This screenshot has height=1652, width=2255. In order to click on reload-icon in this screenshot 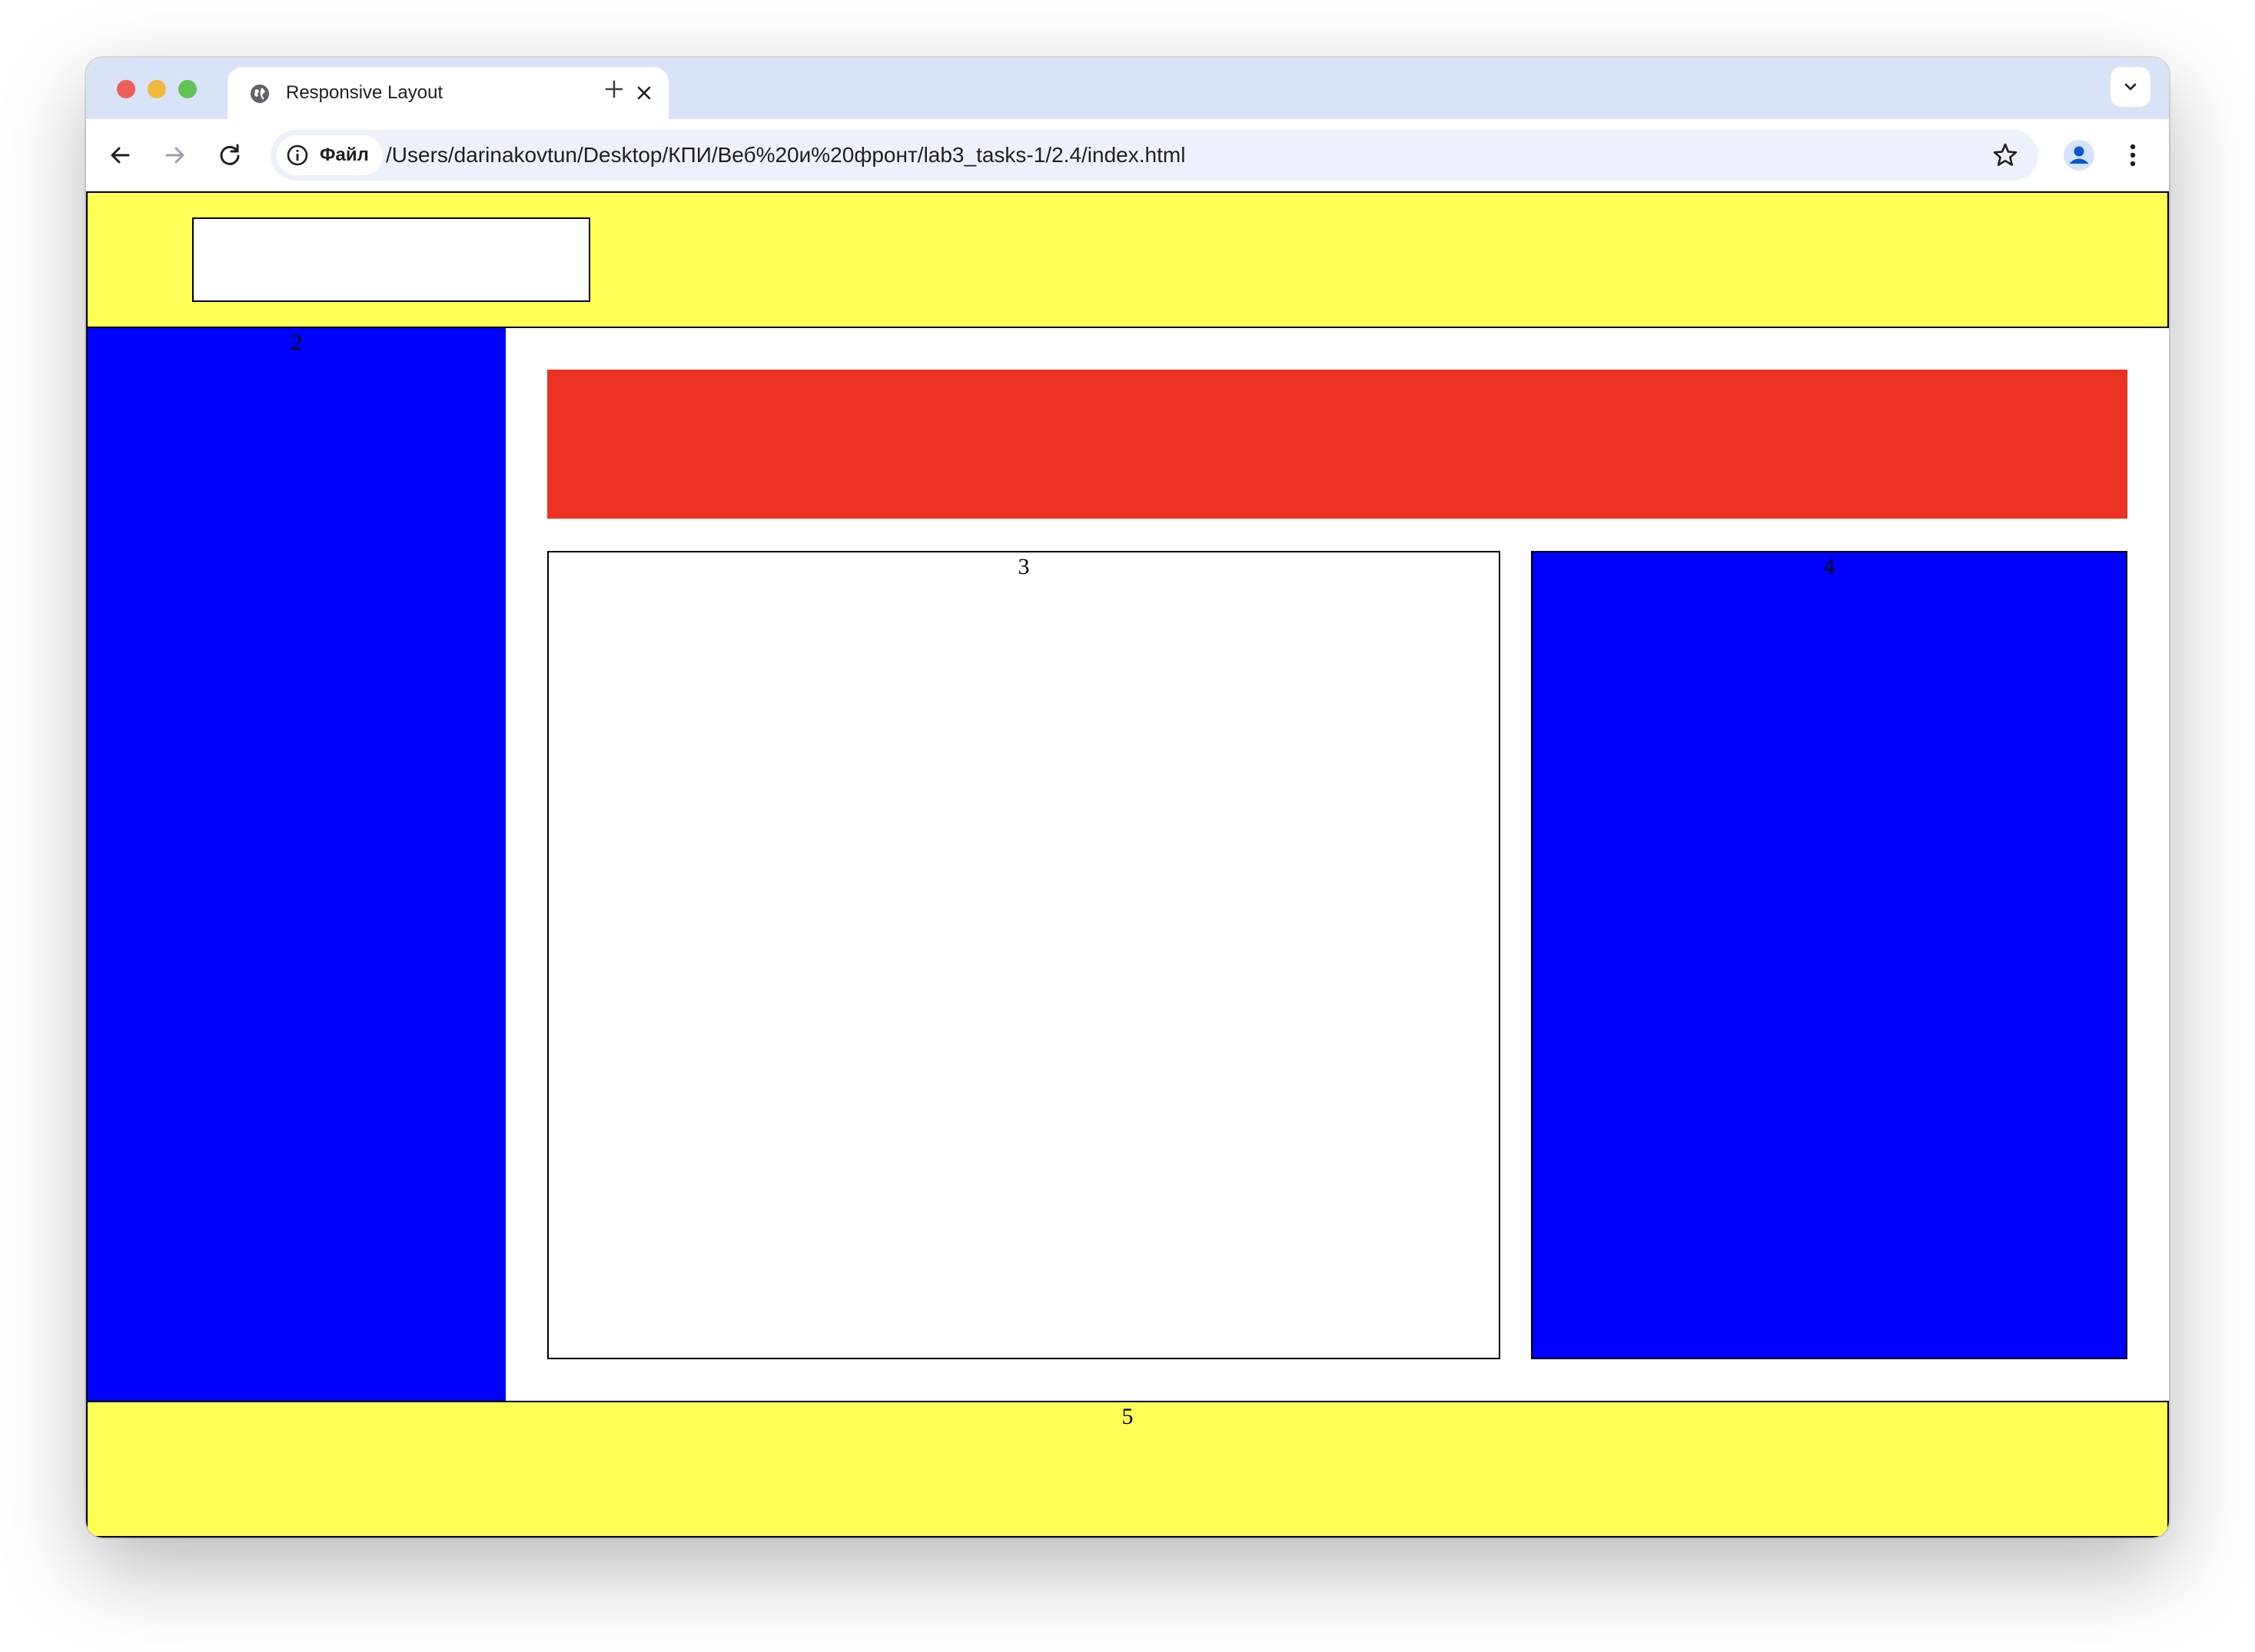, I will do `click(230, 155)`.